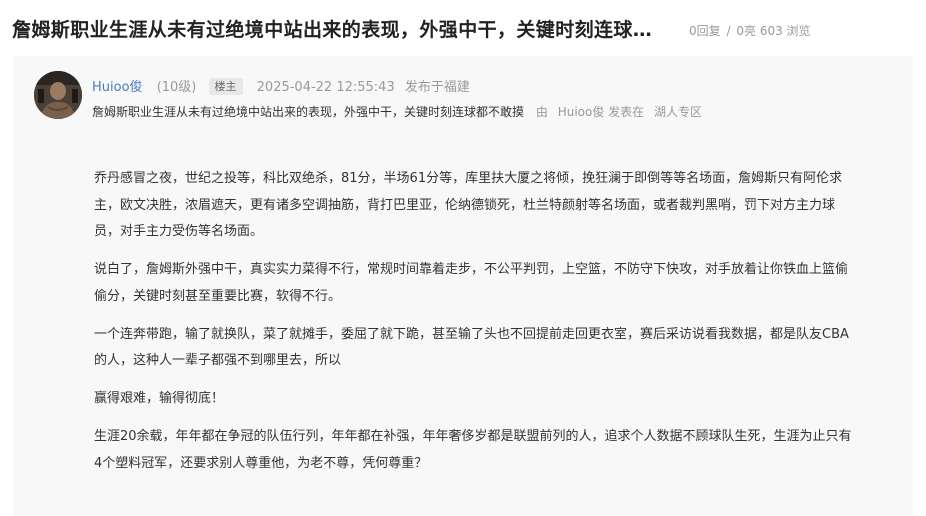 The image size is (926, 516). Describe the element at coordinates (581, 112) in the screenshot. I see `summary-author-link: Huioo俊` at that location.